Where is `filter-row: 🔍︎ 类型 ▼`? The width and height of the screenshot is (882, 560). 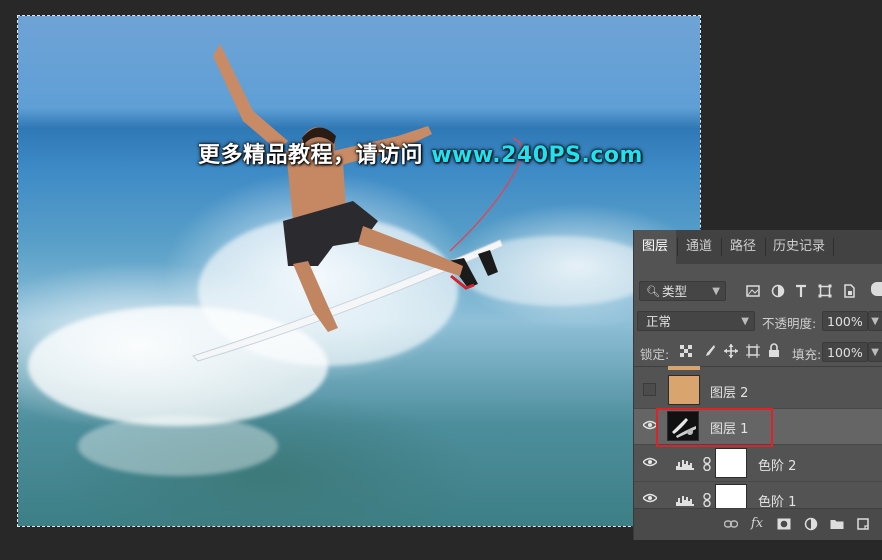
filter-row: 🔍︎ 类型 ▼ is located at coordinates (758, 284).